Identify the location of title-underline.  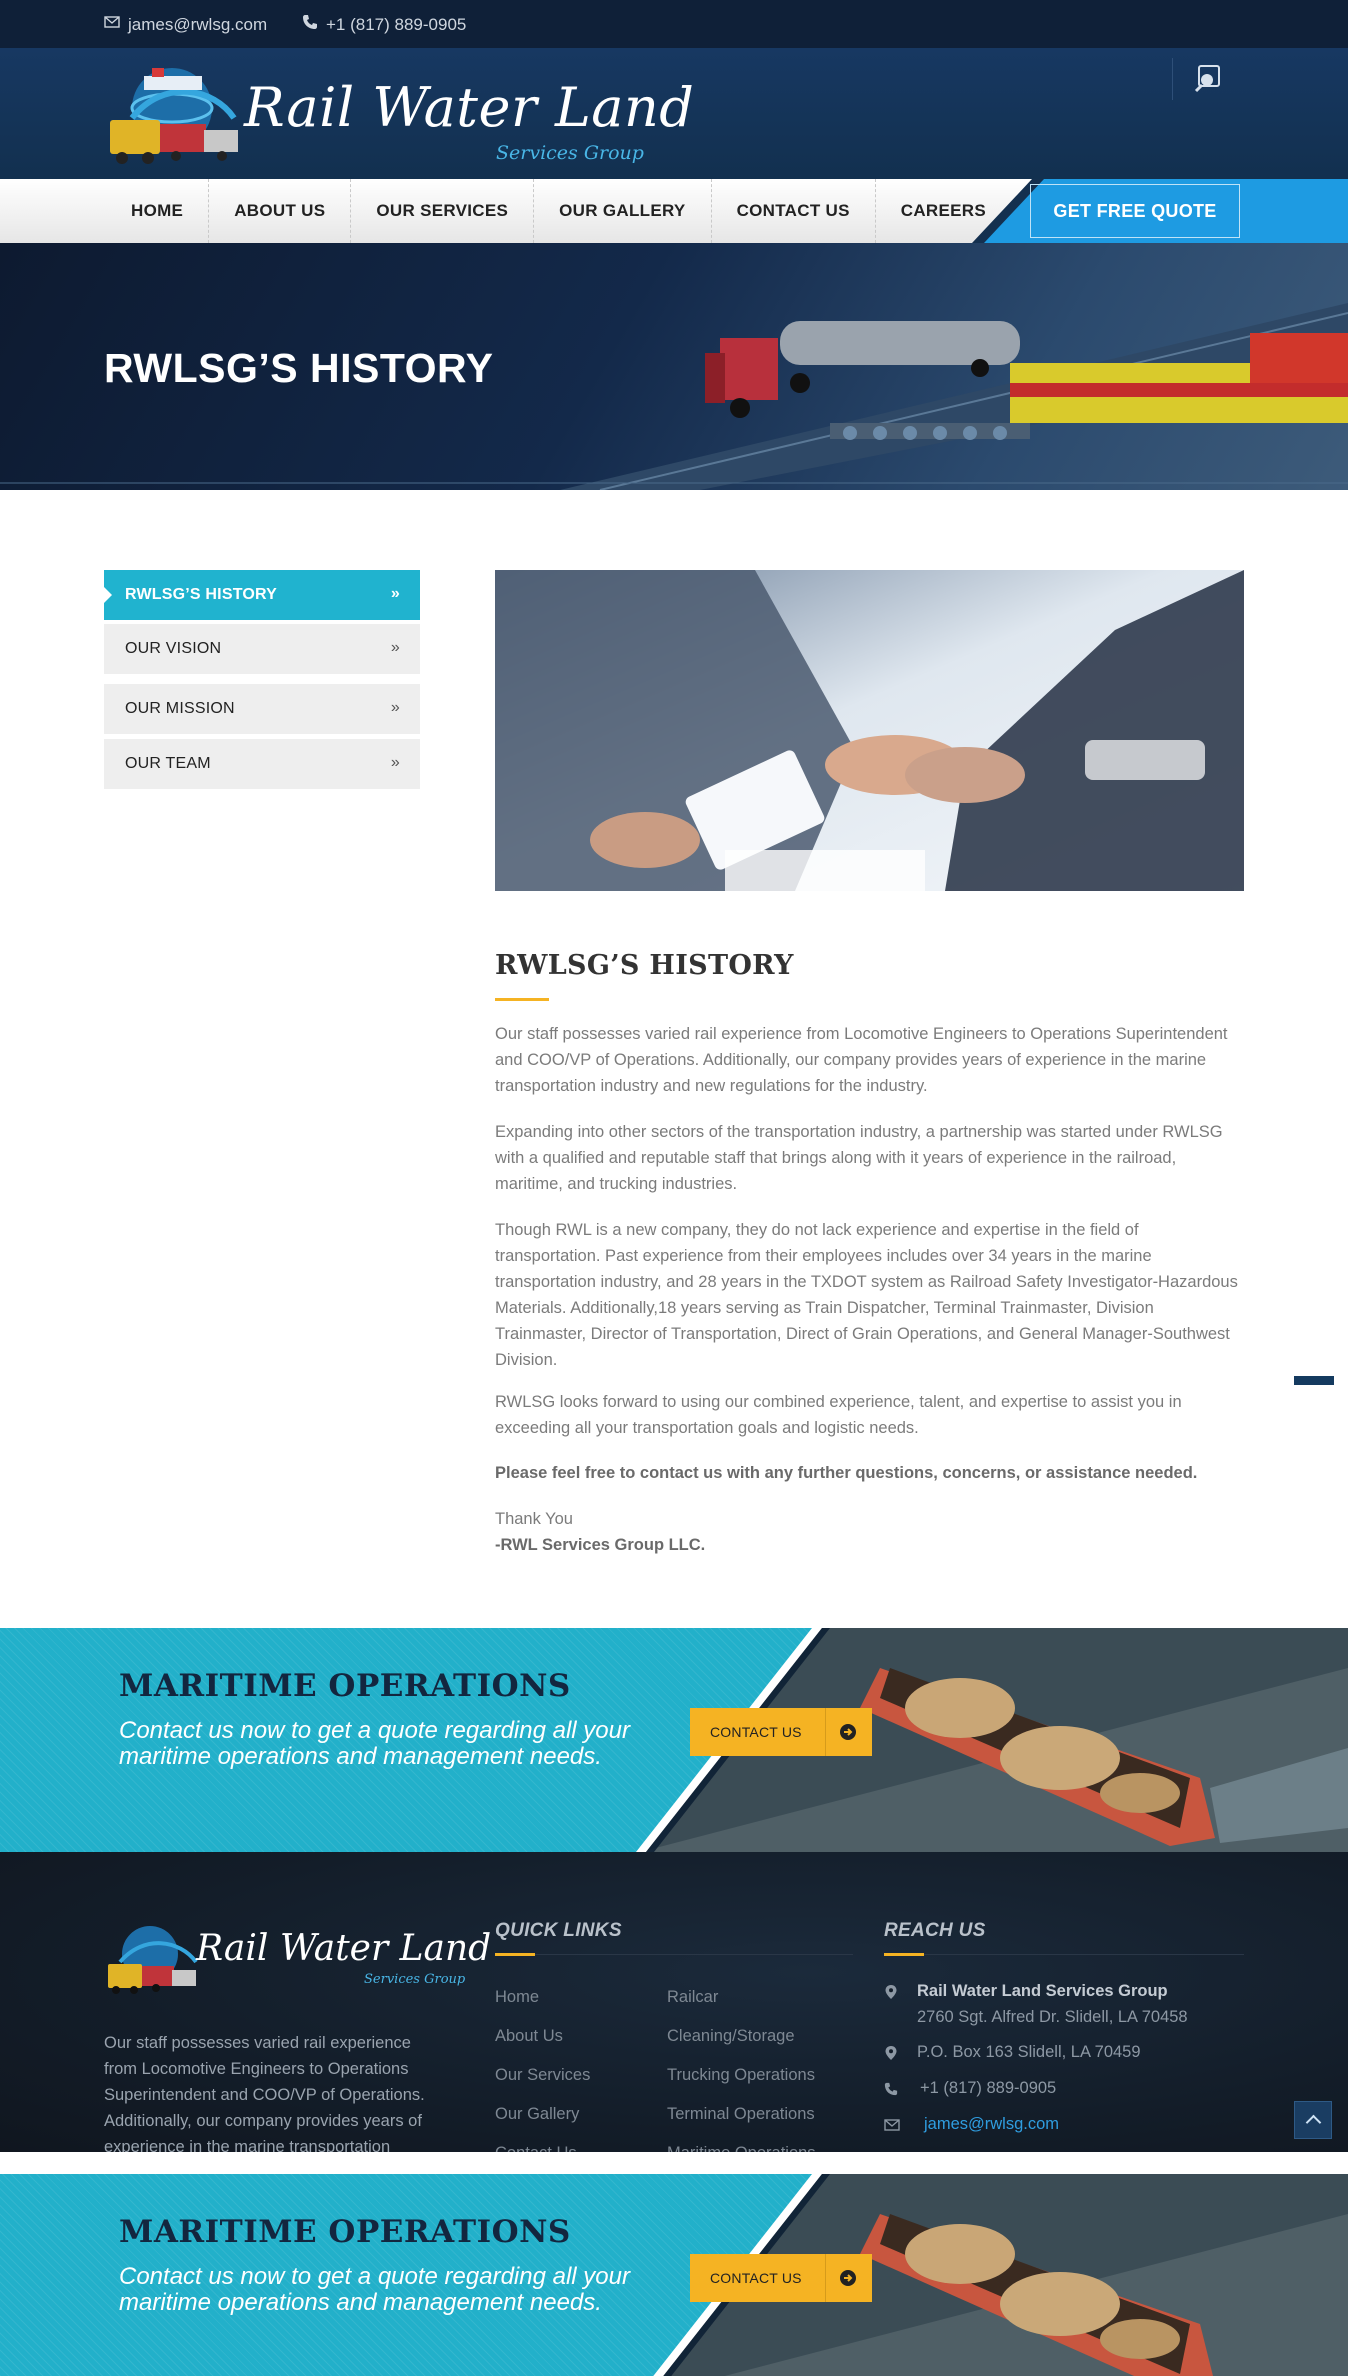
(522, 999).